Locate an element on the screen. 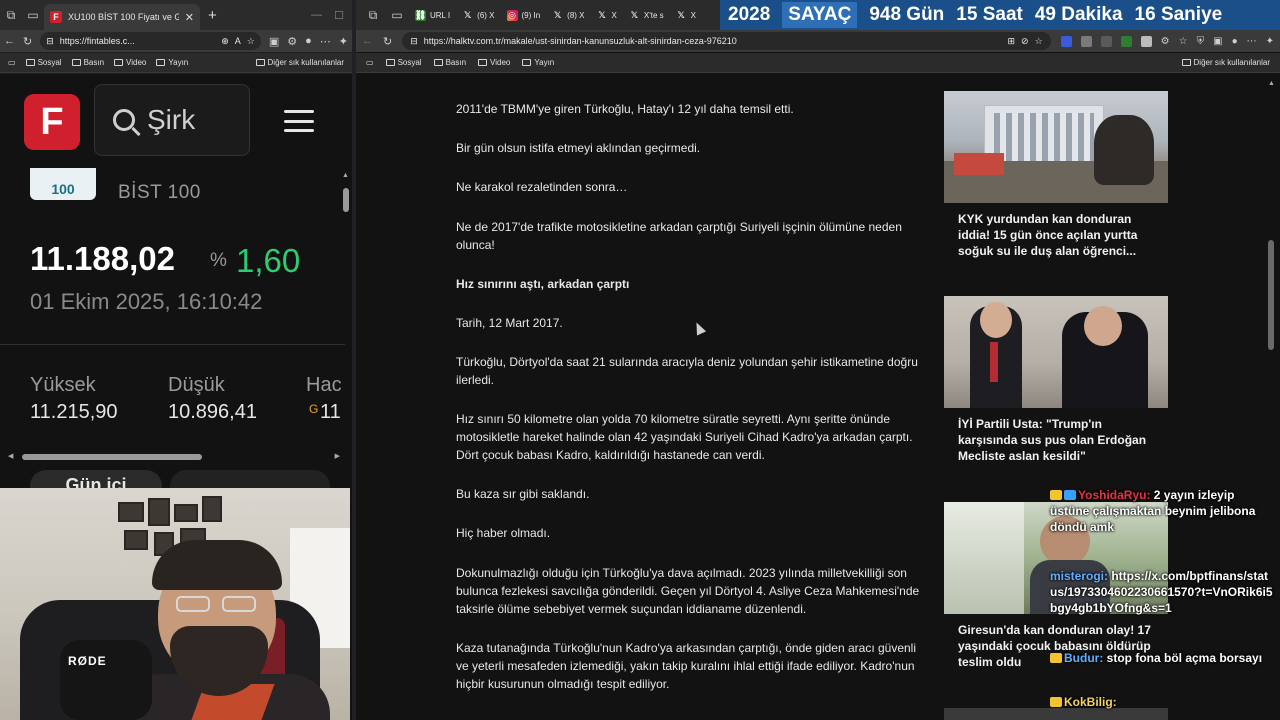 The image size is (1280, 720). maximize-icon: ☐ is located at coordinates (339, 15).